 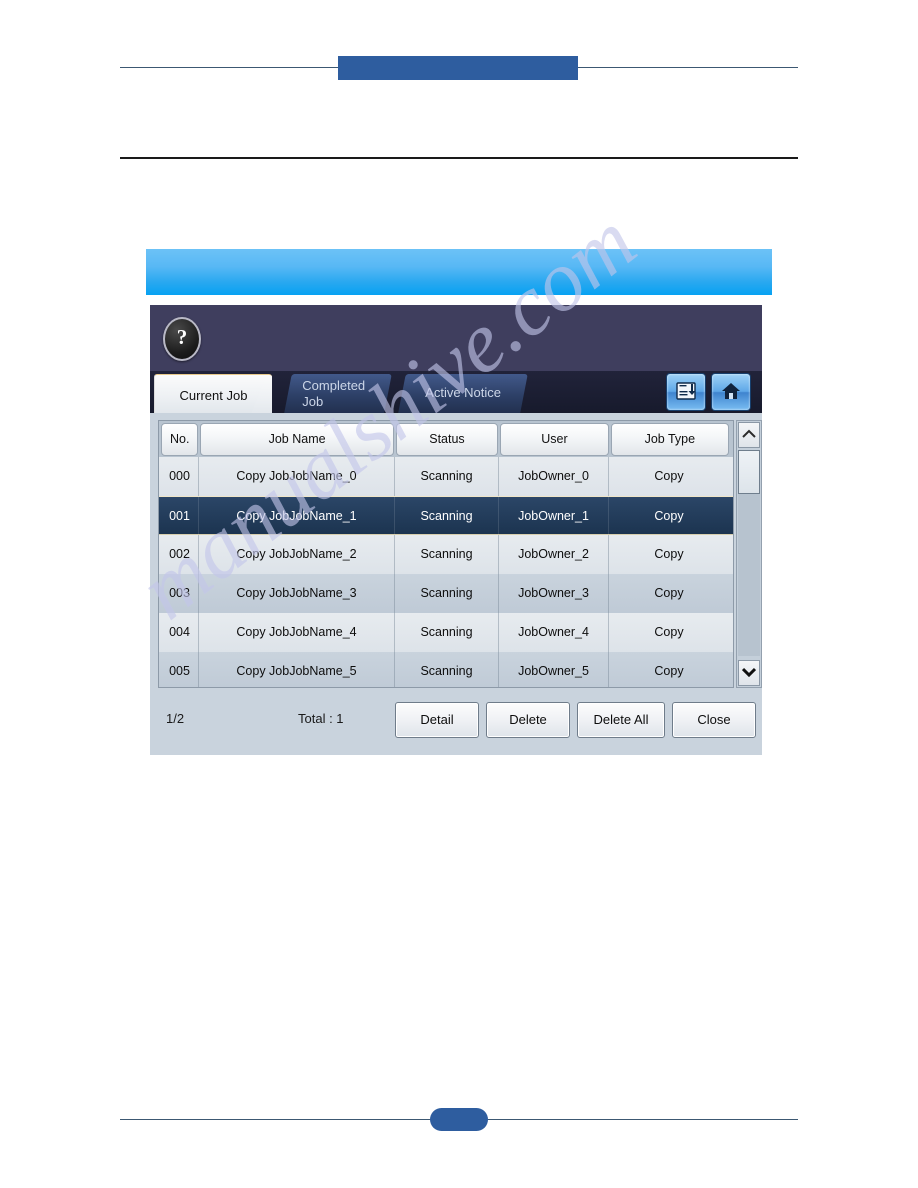 I want to click on cell-job-name: Copy JobJobName_1, so click(x=297, y=515).